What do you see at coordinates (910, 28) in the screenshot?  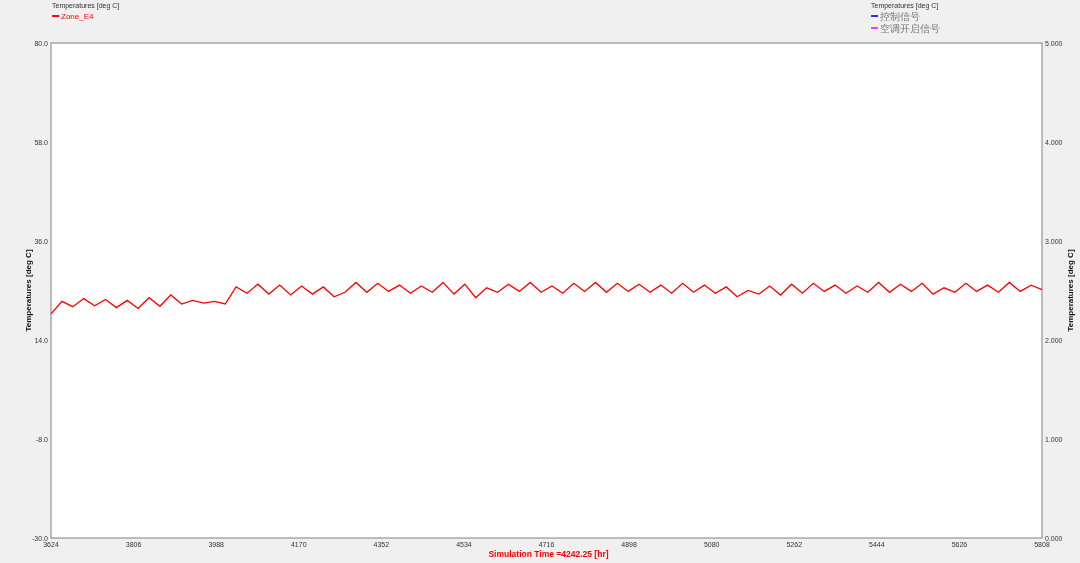 I see `legend-label: 空调开启信号` at bounding box center [910, 28].